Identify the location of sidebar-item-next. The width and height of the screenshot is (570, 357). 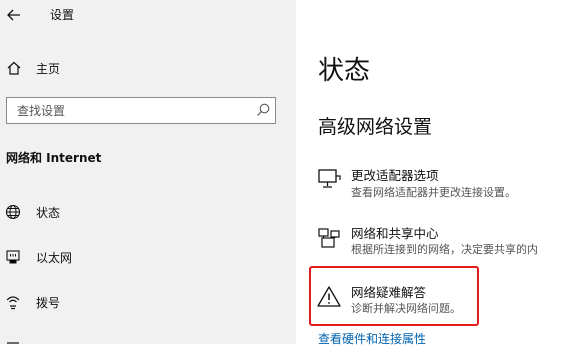
(144, 346).